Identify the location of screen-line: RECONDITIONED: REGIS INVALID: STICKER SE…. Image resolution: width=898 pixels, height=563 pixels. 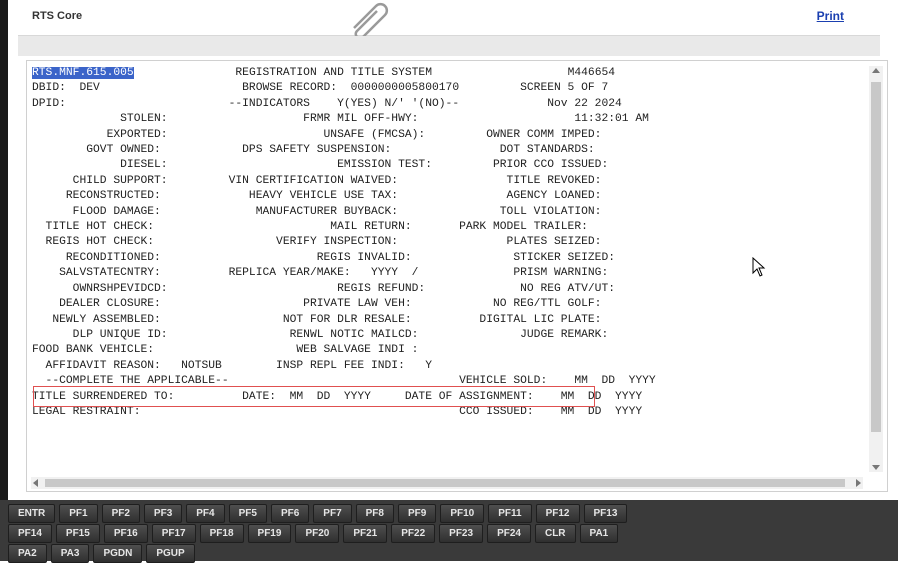
(324, 257).